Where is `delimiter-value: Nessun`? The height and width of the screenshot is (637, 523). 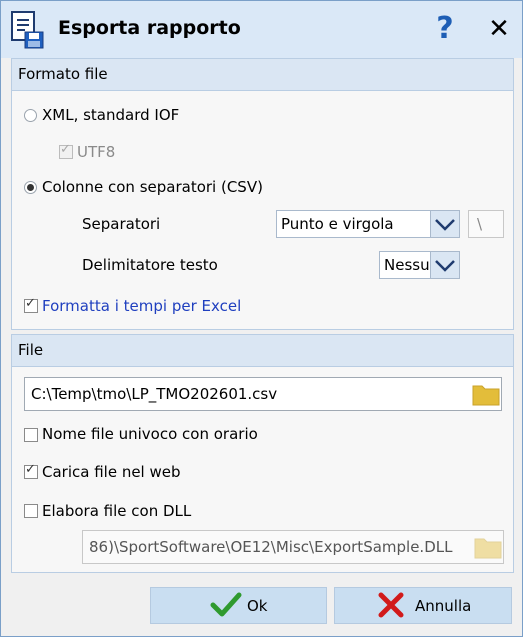 delimiter-value: Nessun is located at coordinates (408, 265).